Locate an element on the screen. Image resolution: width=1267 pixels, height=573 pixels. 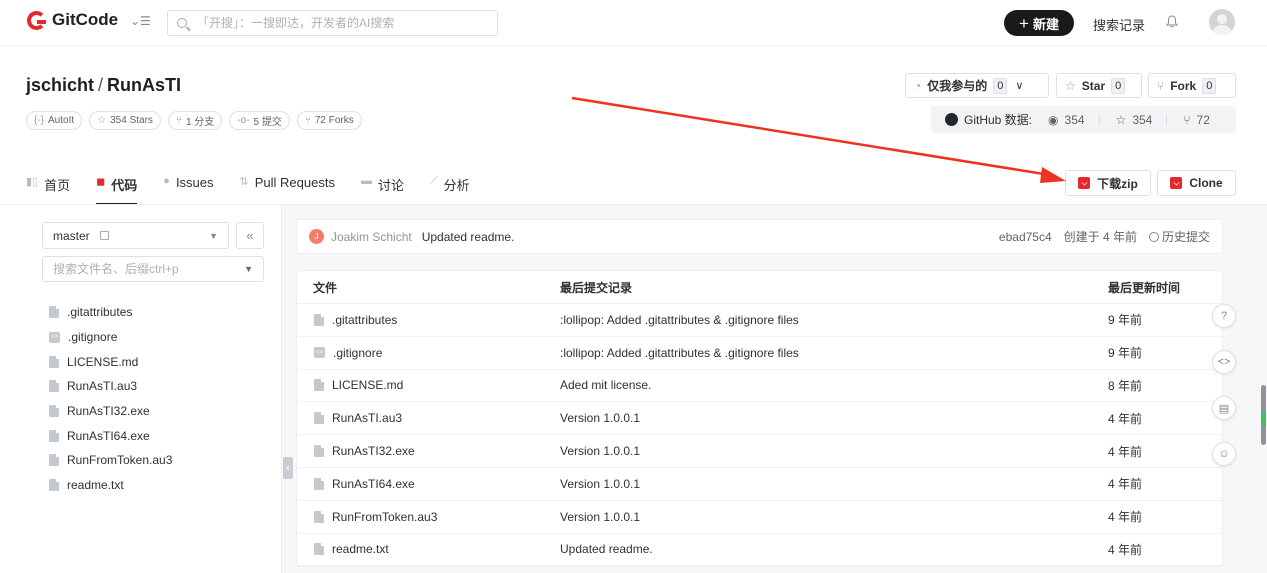
search-input is located at coordinates (342, 23).